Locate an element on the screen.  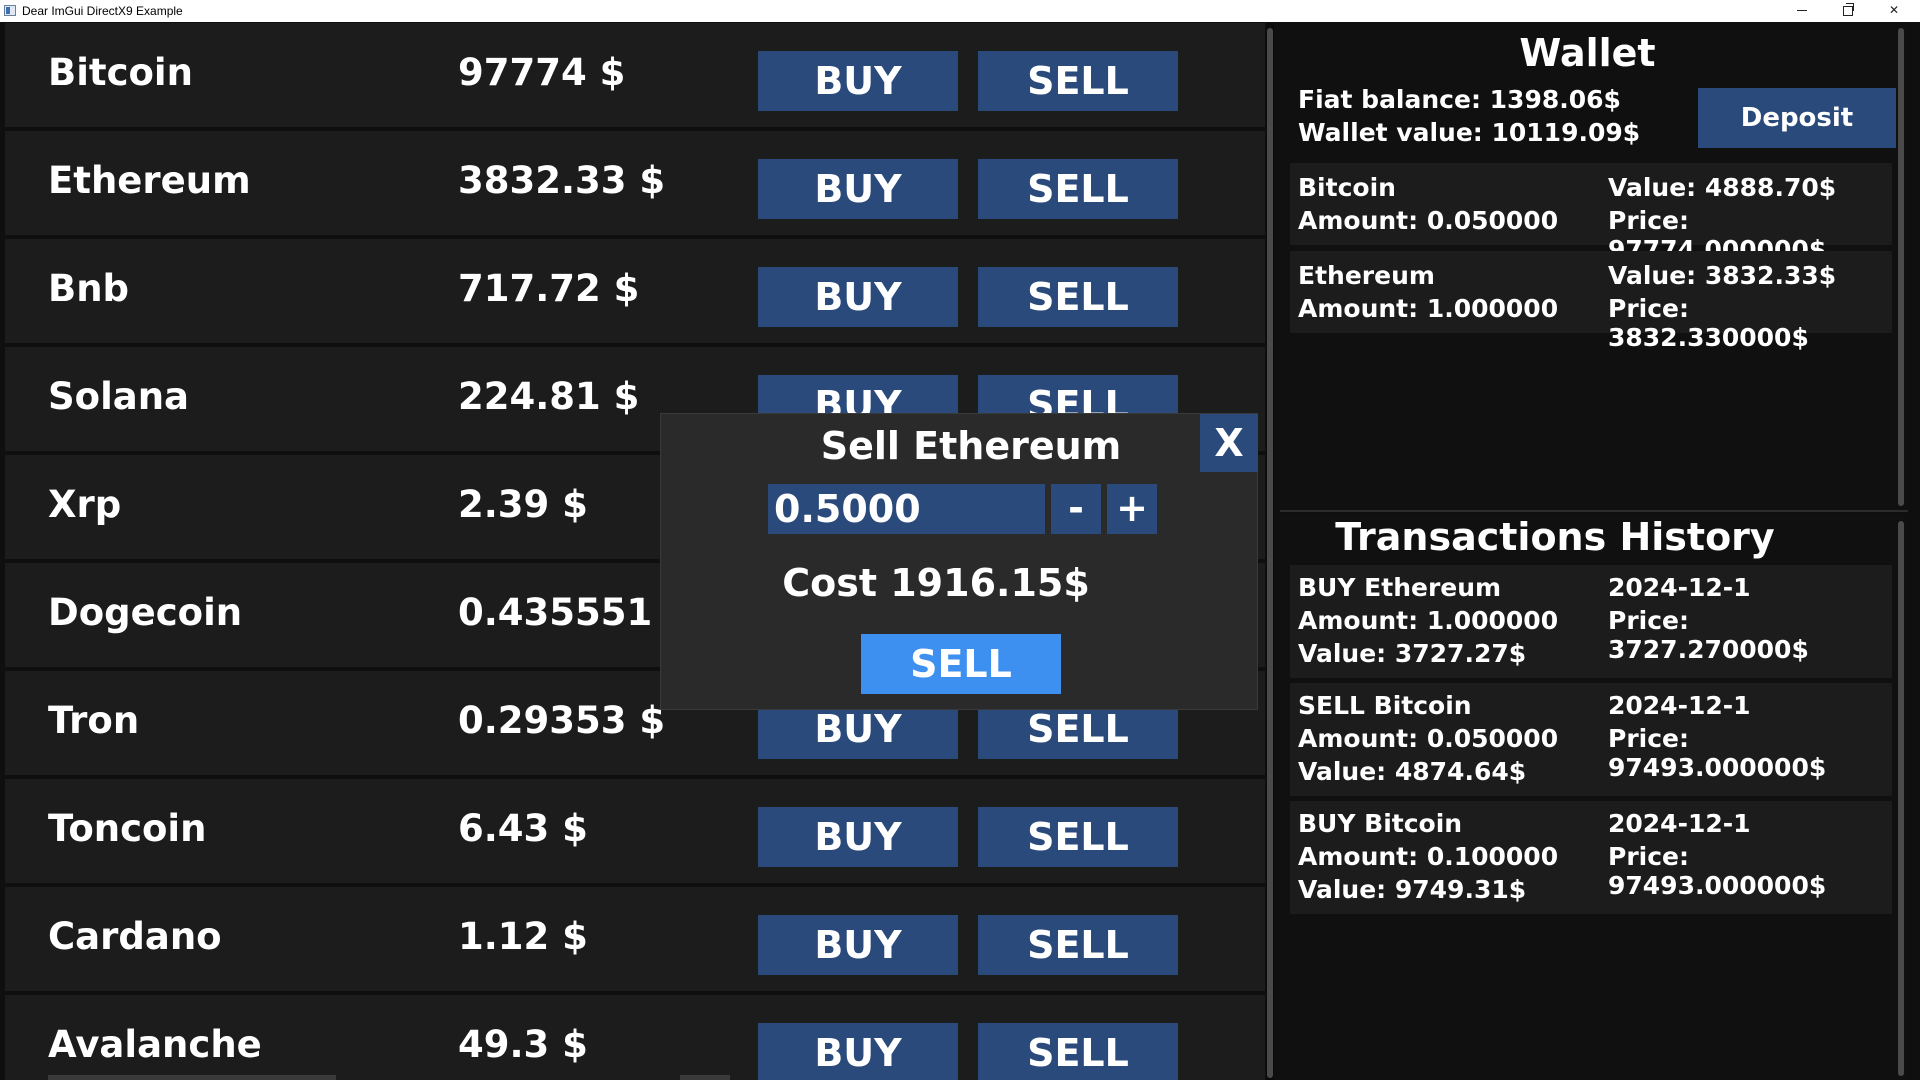
window-title: Dear ImGui DirectX9 Example is located at coordinates (102, 11).